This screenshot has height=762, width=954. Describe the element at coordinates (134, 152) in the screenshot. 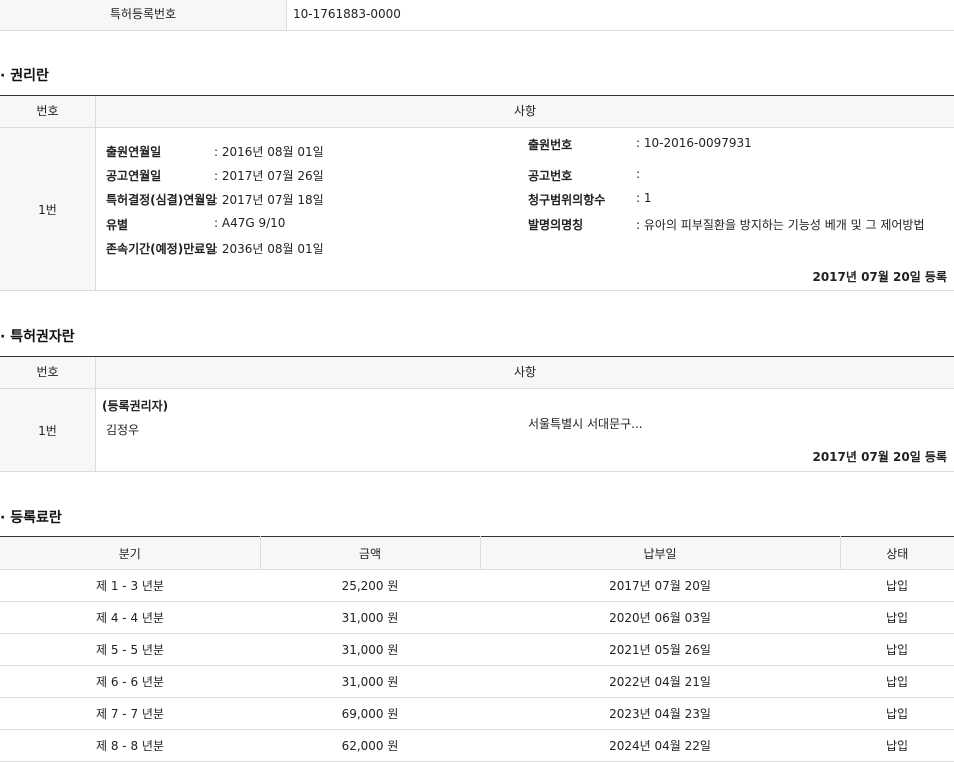

I see `field-key: 출원연월일` at that location.